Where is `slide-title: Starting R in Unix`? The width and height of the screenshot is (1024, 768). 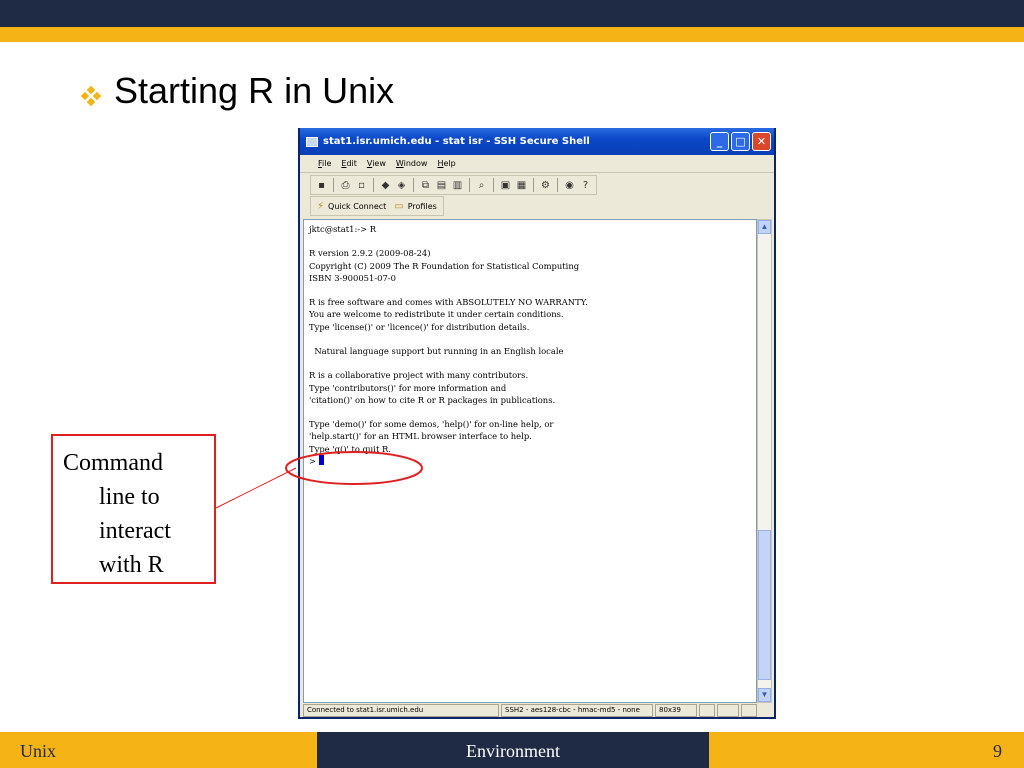
slide-title: Starting R in Unix is located at coordinates (254, 90).